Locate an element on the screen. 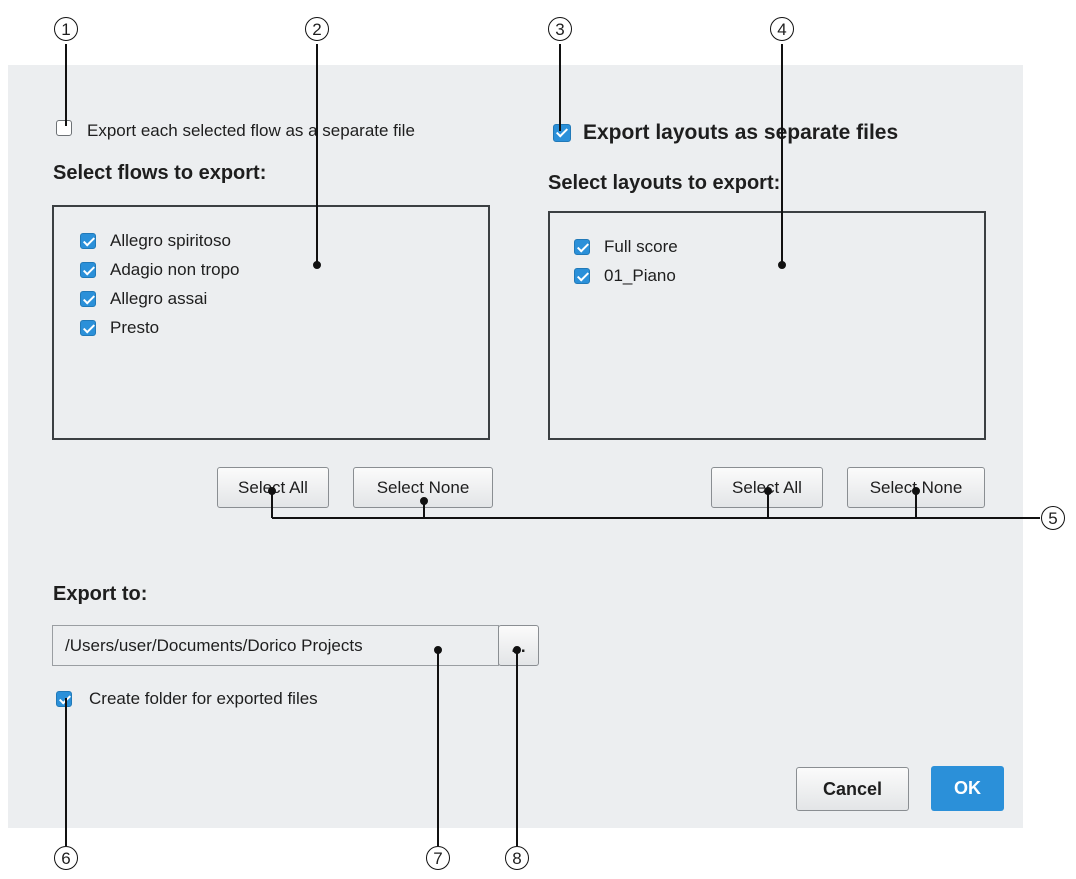  callout-1: 1 is located at coordinates (66, 29).